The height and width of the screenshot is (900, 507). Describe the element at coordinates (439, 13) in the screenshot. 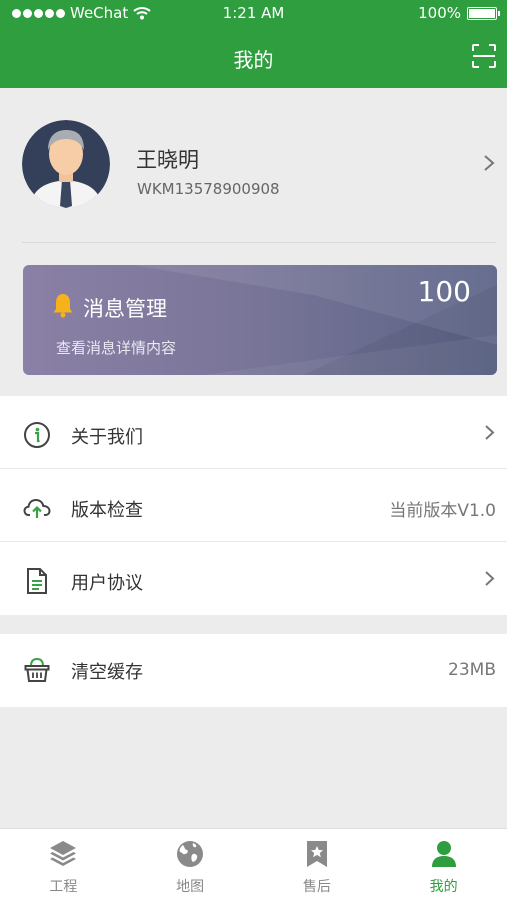

I see `battery-percent: 100%` at that location.